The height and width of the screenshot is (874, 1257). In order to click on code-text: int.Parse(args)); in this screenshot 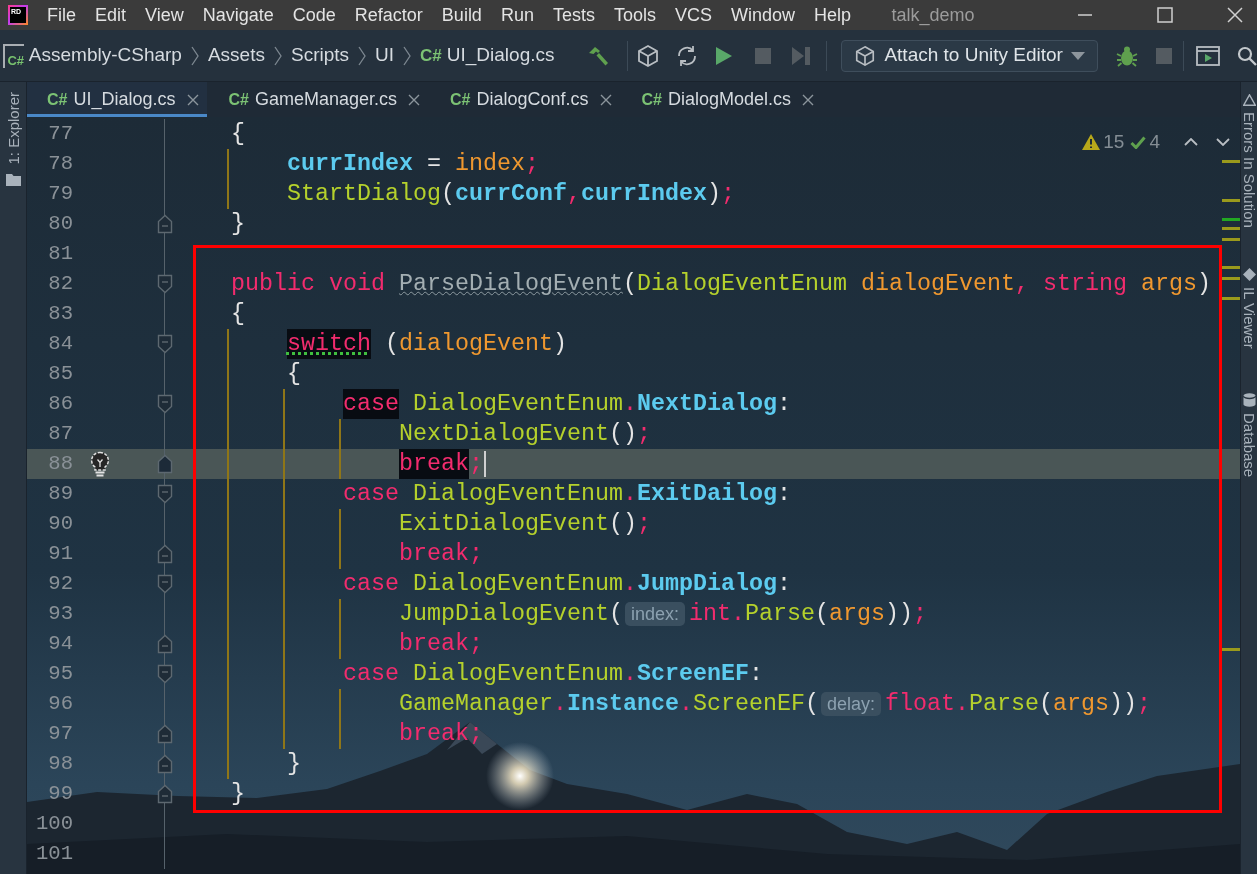, I will do `click(808, 614)`.